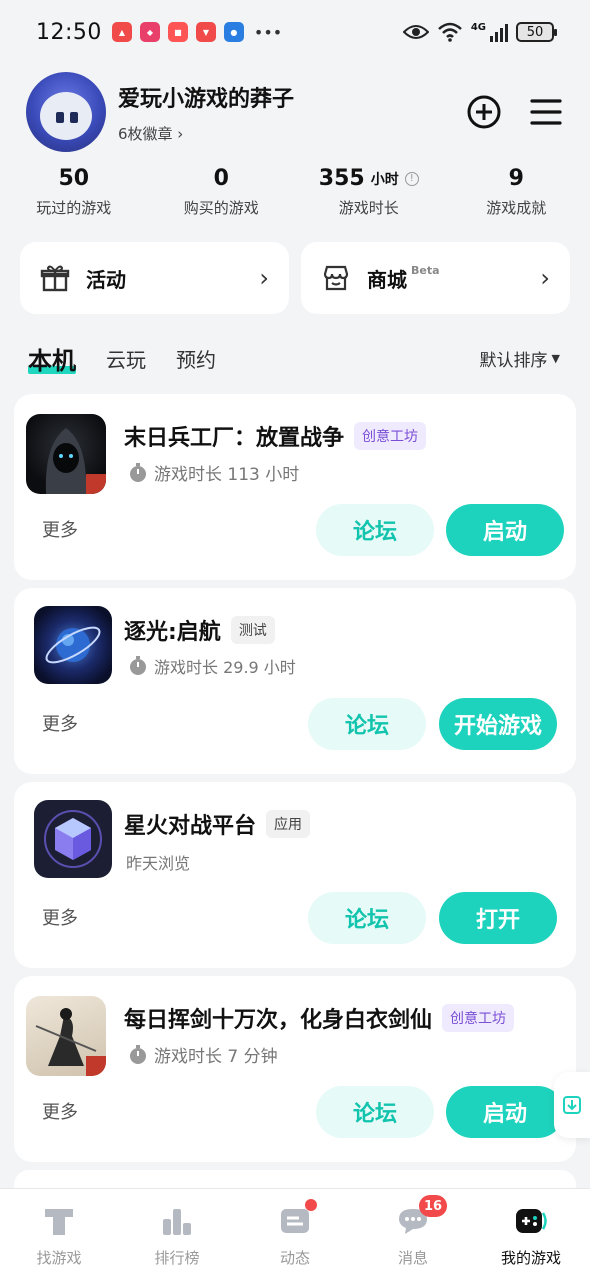  Describe the element at coordinates (516, 192) in the screenshot. I see `stat-achievements: 9 游戏成就` at that location.